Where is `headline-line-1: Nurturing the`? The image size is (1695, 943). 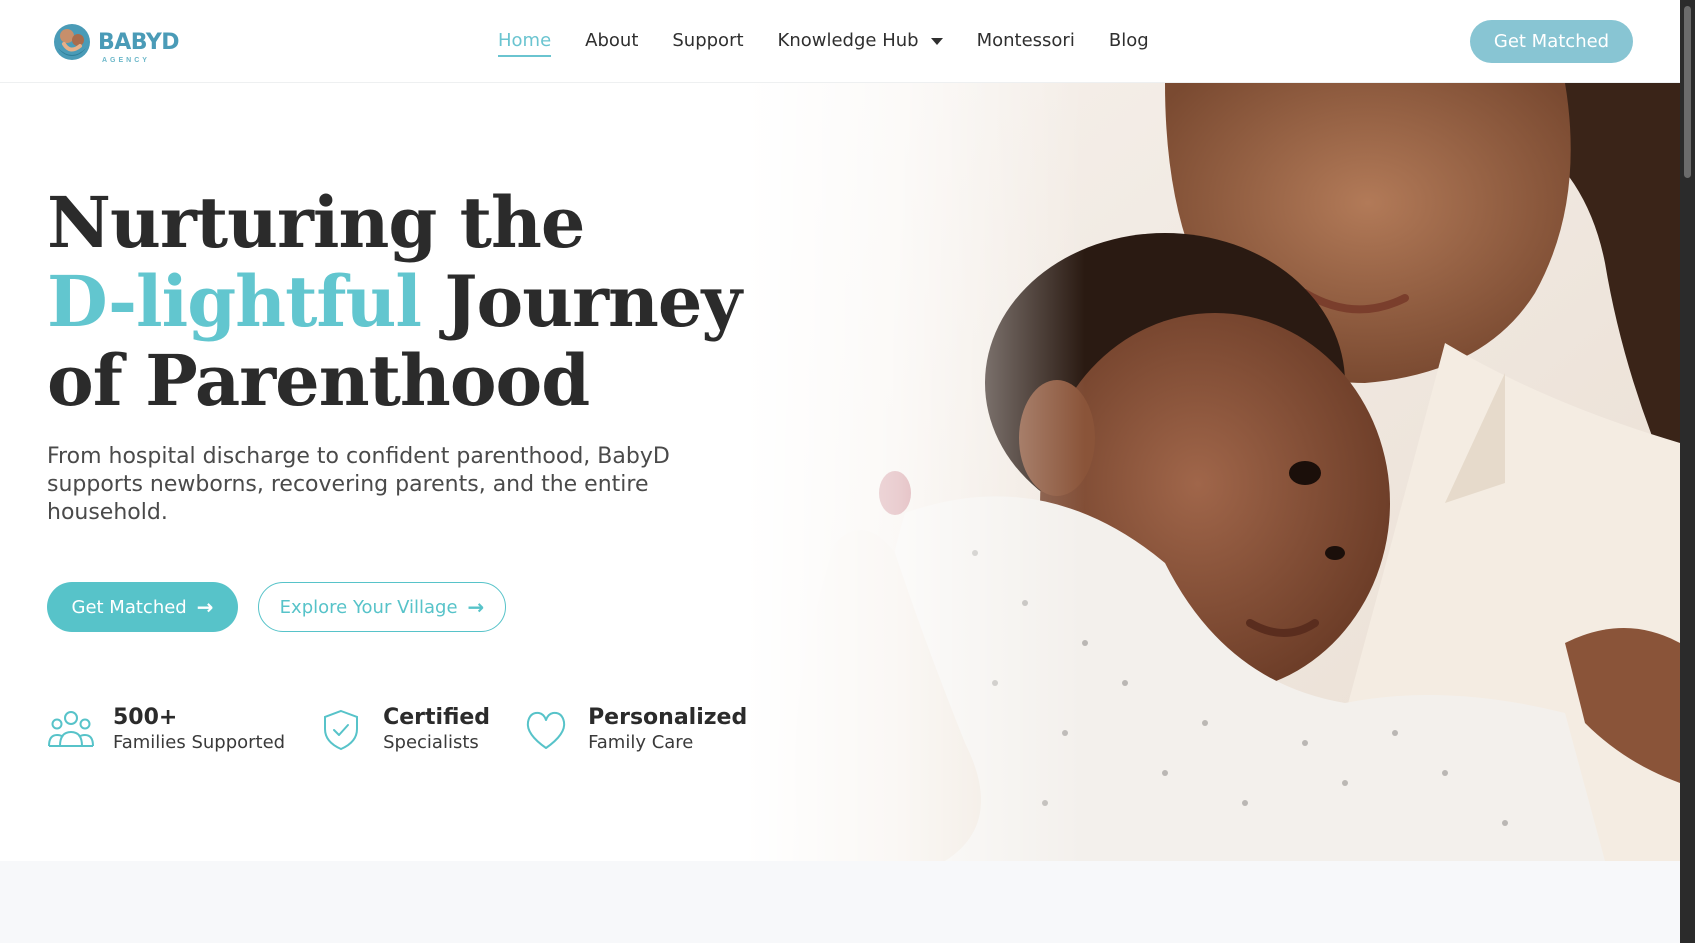 headline-line-1: Nurturing the is located at coordinates (316, 222).